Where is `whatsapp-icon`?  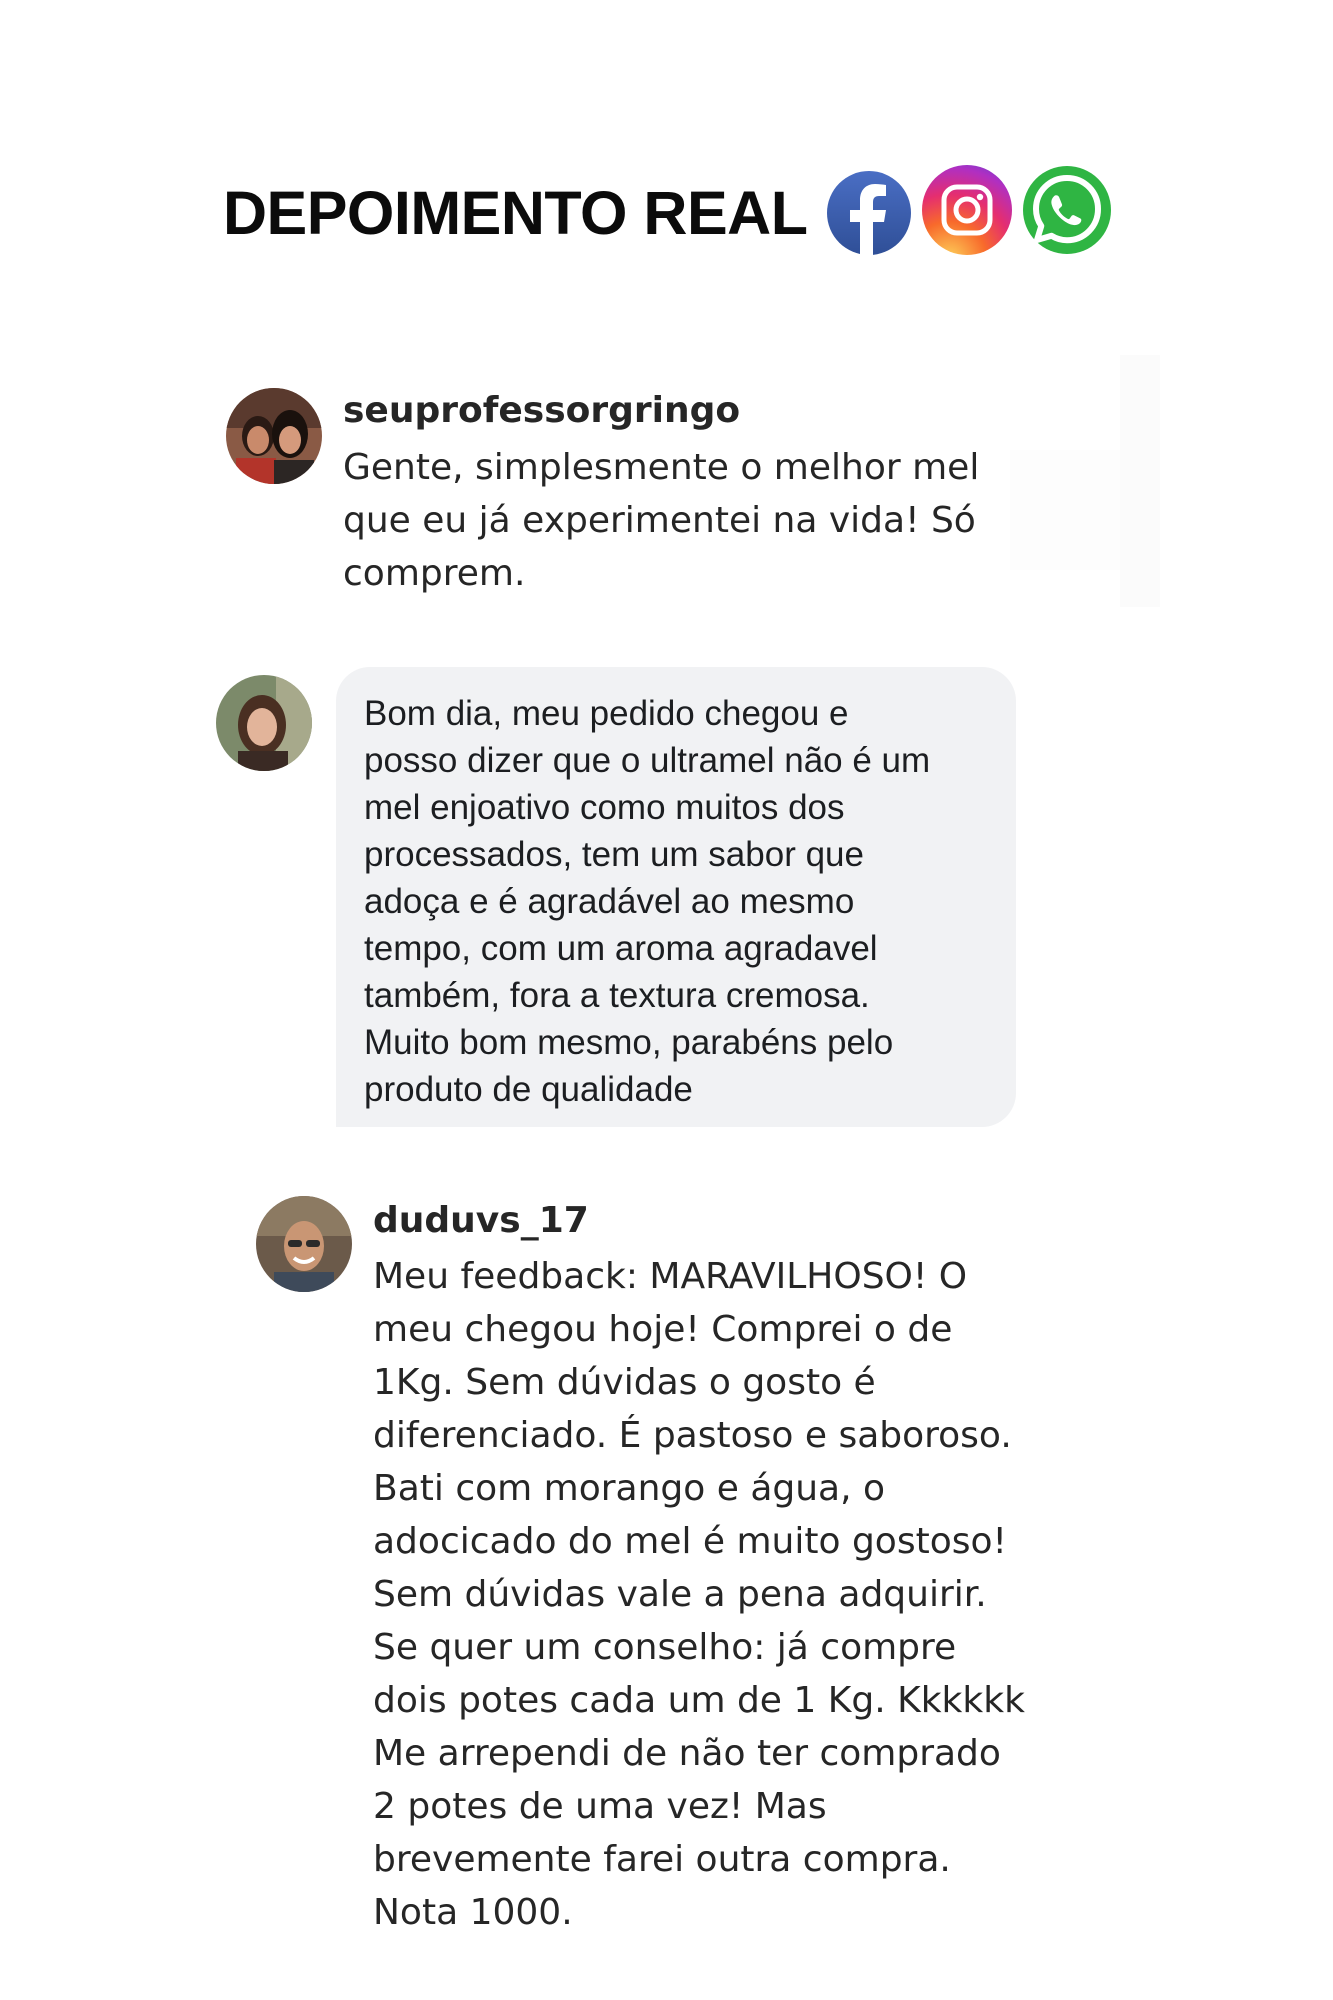 whatsapp-icon is located at coordinates (1067, 210).